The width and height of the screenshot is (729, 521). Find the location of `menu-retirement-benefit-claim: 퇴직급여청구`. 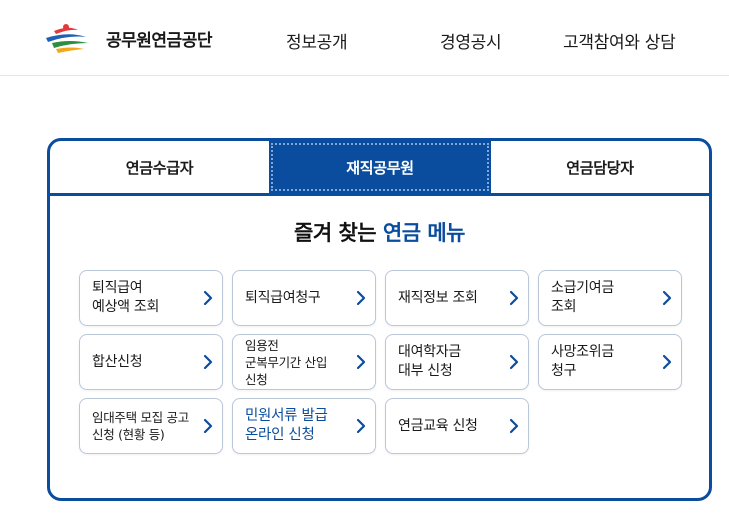

menu-retirement-benefit-claim: 퇴직급여청구 is located at coordinates (304, 298).